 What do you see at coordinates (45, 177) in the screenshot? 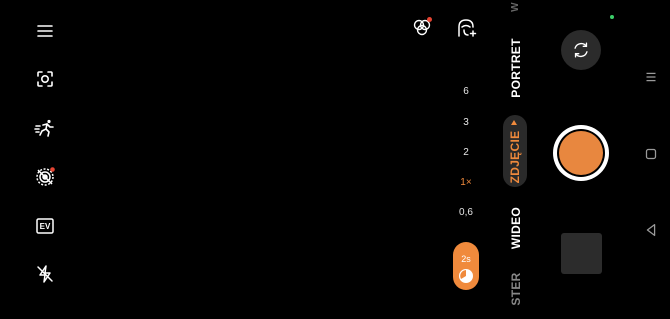
I see `live-photo-off-icon` at bounding box center [45, 177].